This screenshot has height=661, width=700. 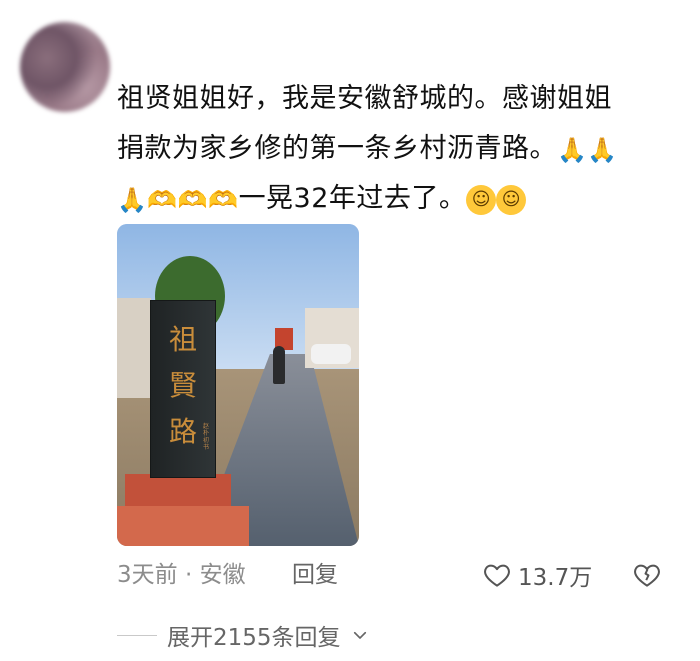 What do you see at coordinates (183, 526) in the screenshot?
I see `stele-base-lower` at bounding box center [183, 526].